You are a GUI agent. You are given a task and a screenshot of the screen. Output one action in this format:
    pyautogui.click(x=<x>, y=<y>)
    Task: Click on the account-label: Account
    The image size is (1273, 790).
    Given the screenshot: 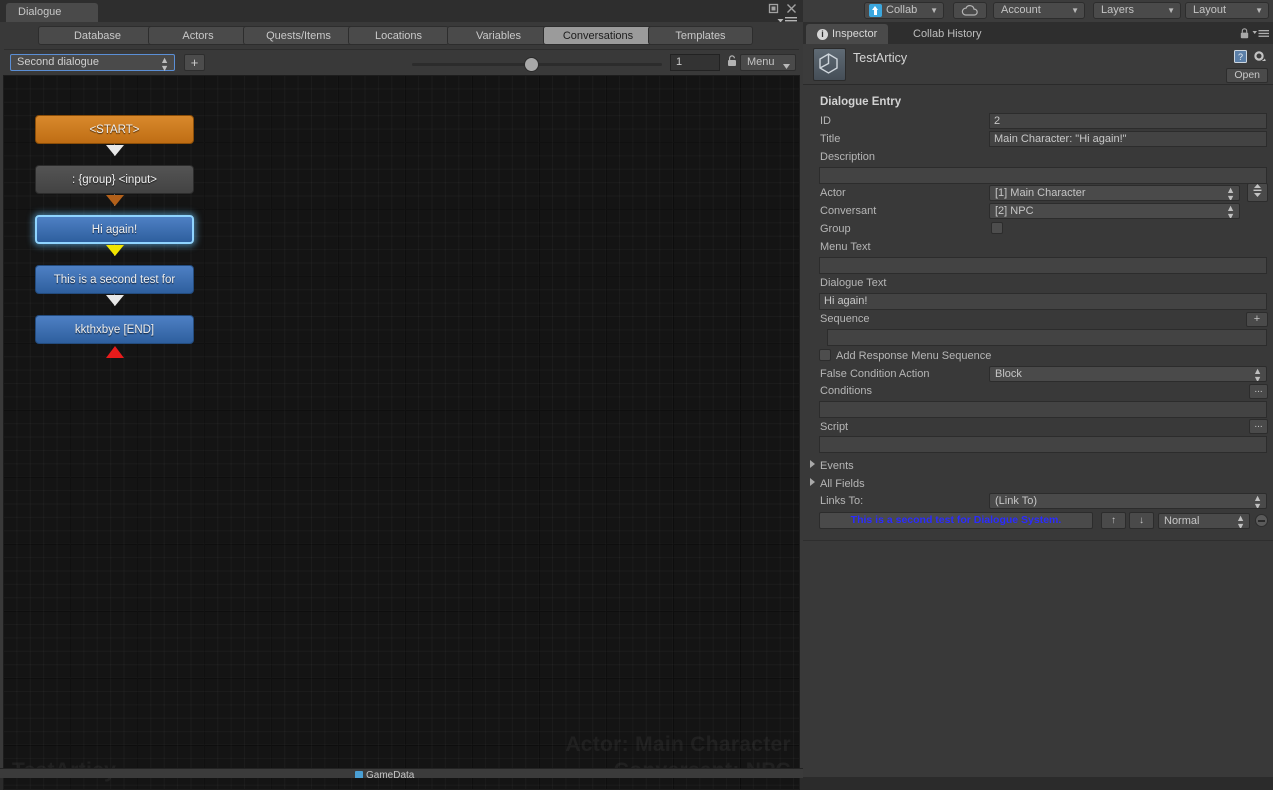 What is the action you would take?
    pyautogui.click(x=1021, y=10)
    